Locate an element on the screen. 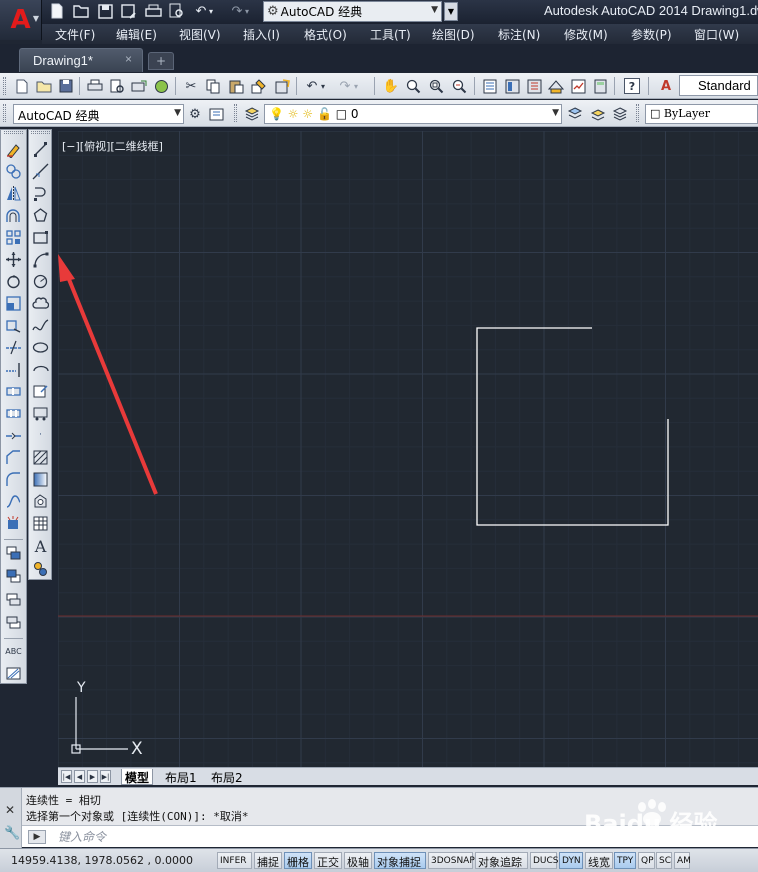 The image size is (758, 872). status-toggle-2: 栅格 is located at coordinates (298, 860).